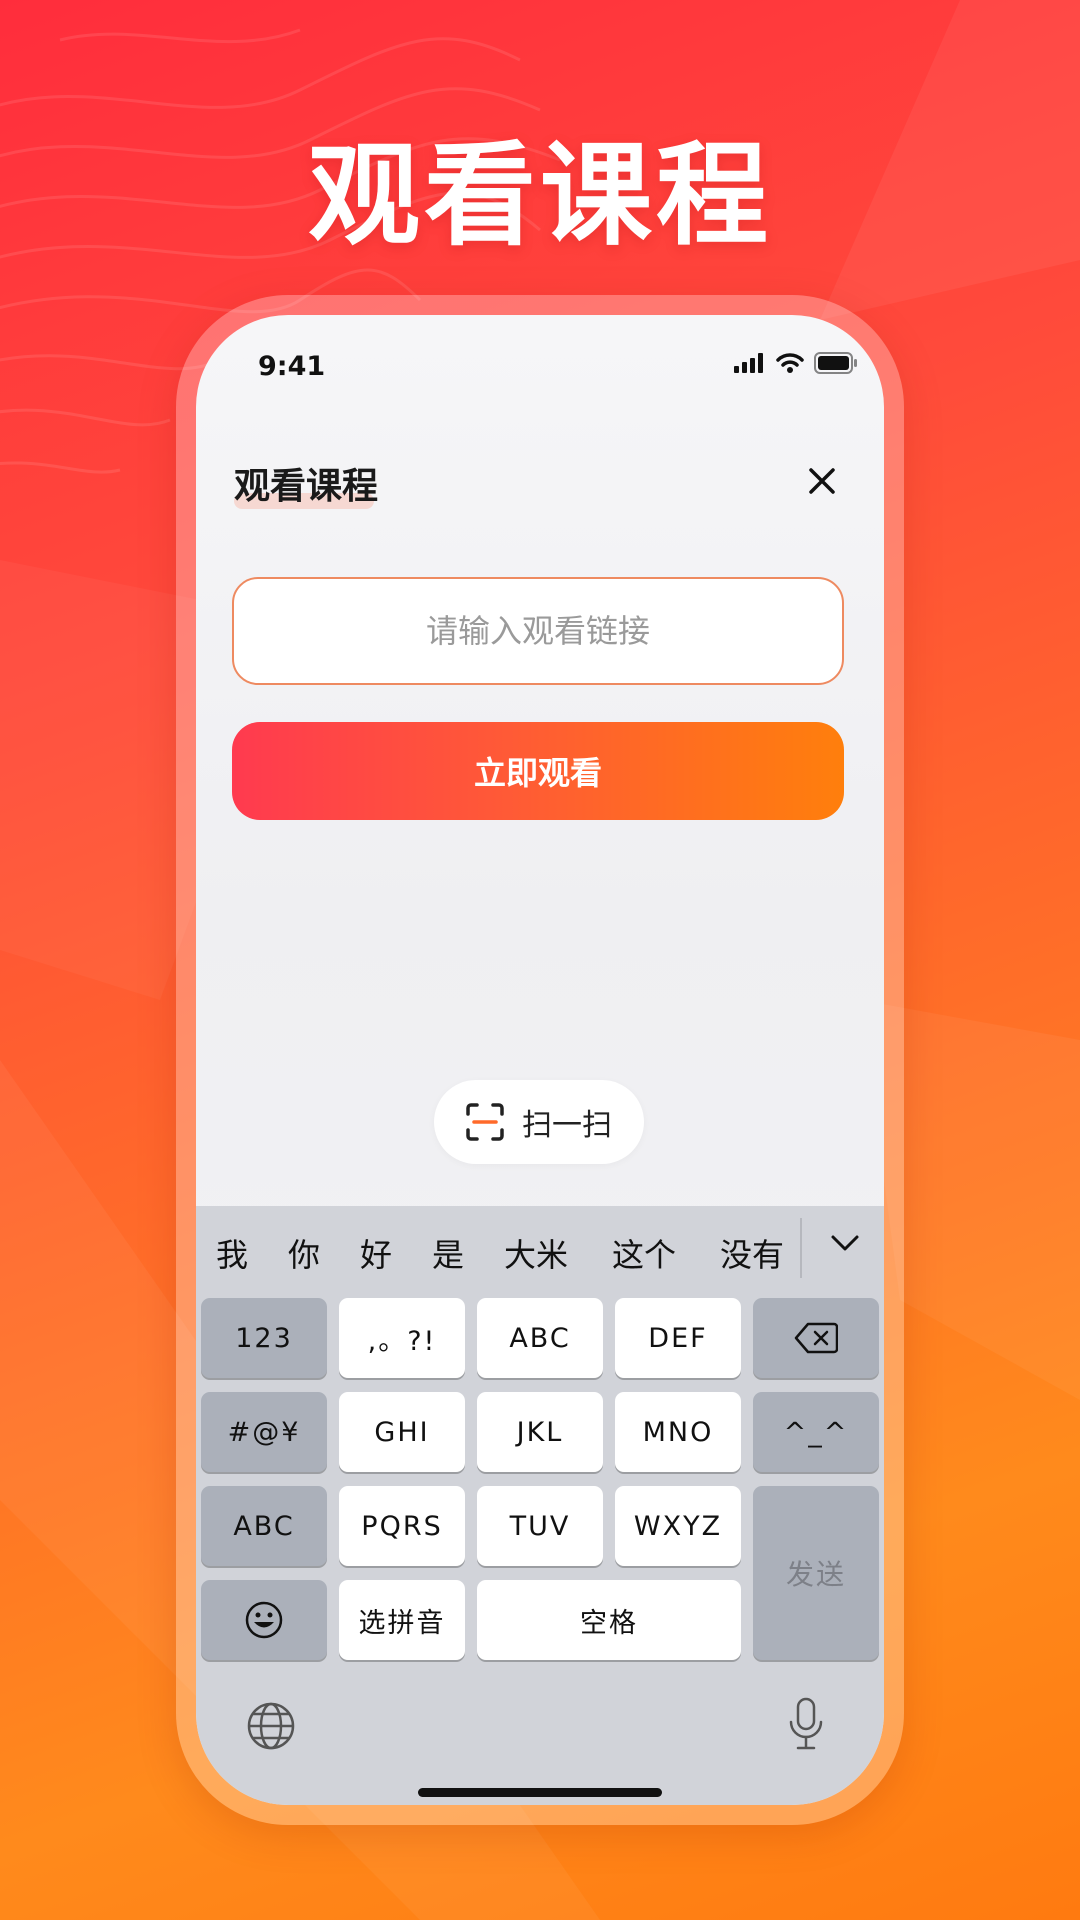  What do you see at coordinates (376, 1253) in the screenshot?
I see `candidate-item: 好` at bounding box center [376, 1253].